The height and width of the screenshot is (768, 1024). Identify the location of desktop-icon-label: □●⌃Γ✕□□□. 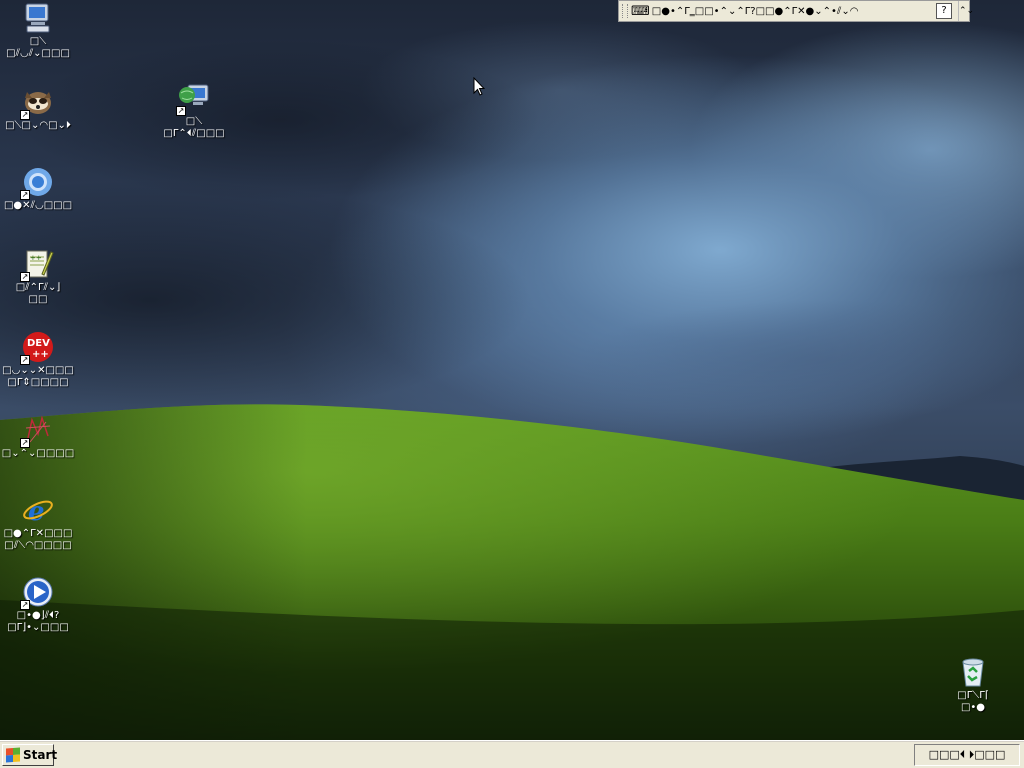
(38, 533).